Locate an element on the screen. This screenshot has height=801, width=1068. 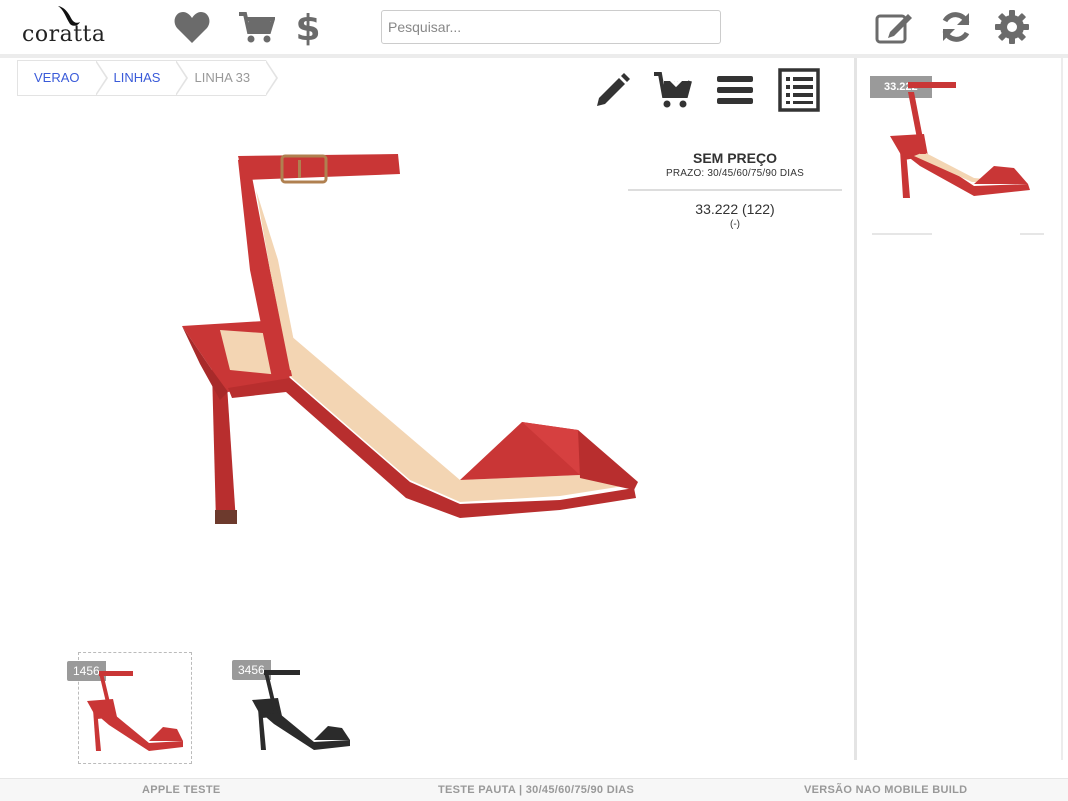
edit-order-button is located at coordinates (894, 27).